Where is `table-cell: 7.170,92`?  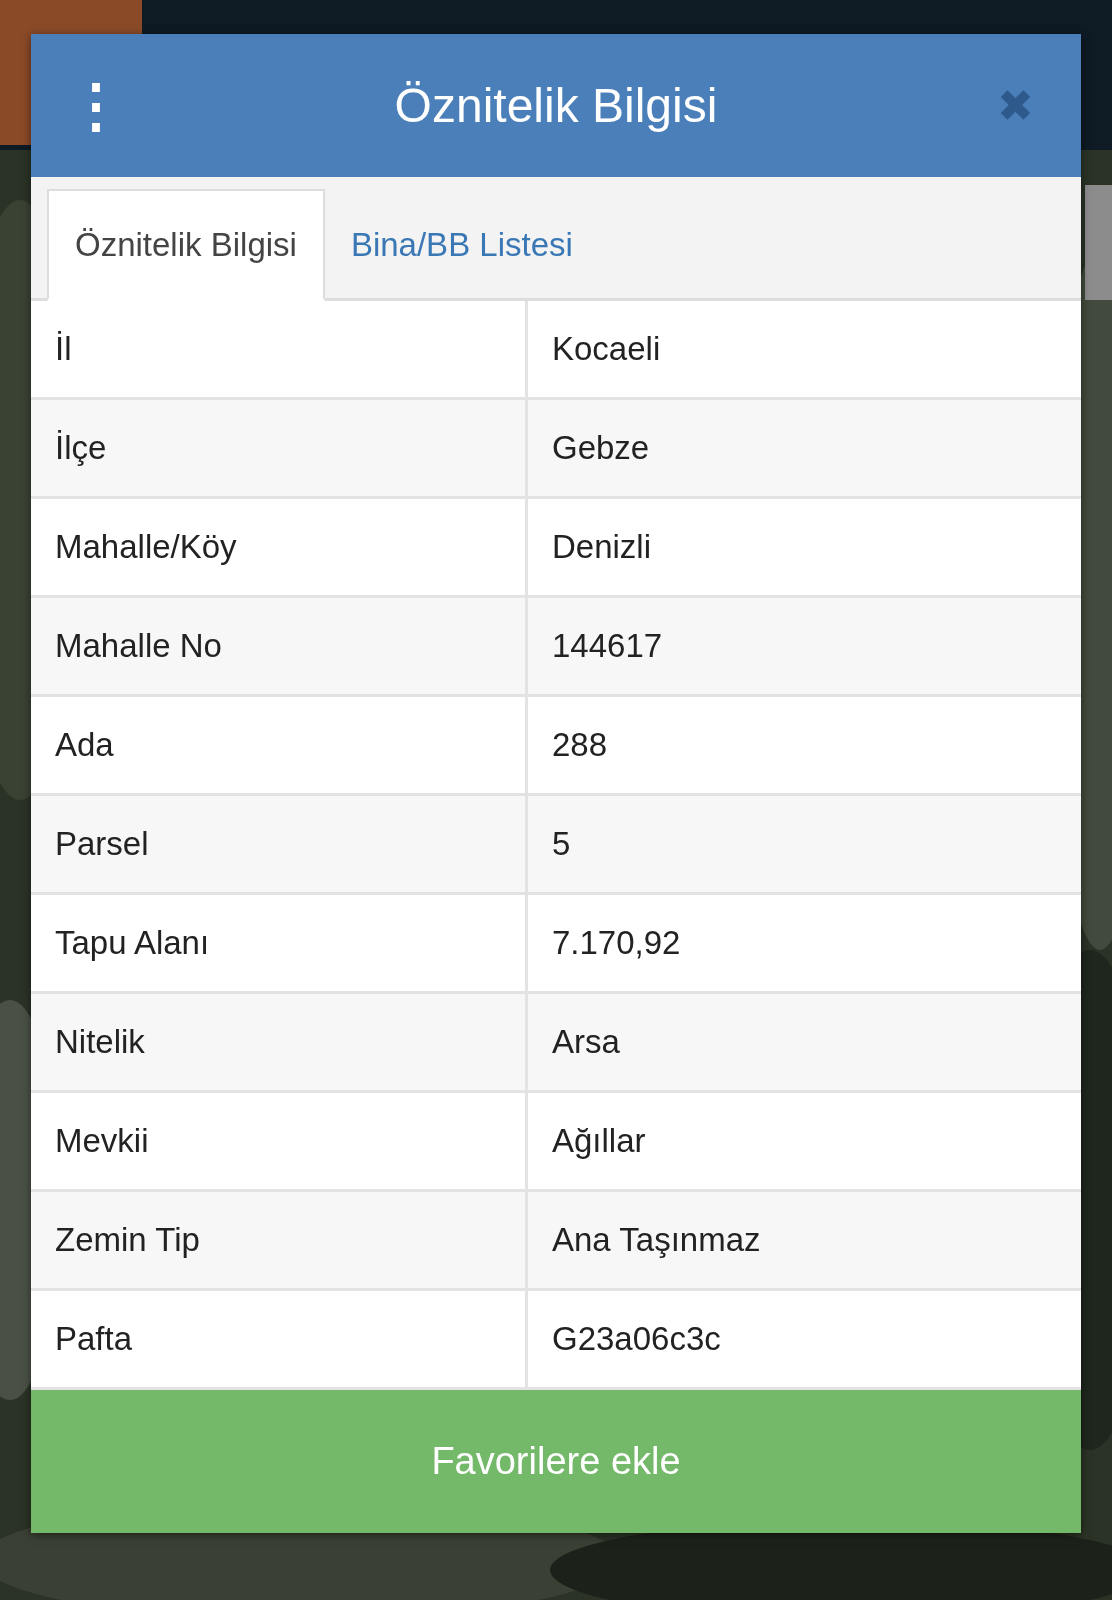
table-cell: 7.170,92 is located at coordinates (803, 943).